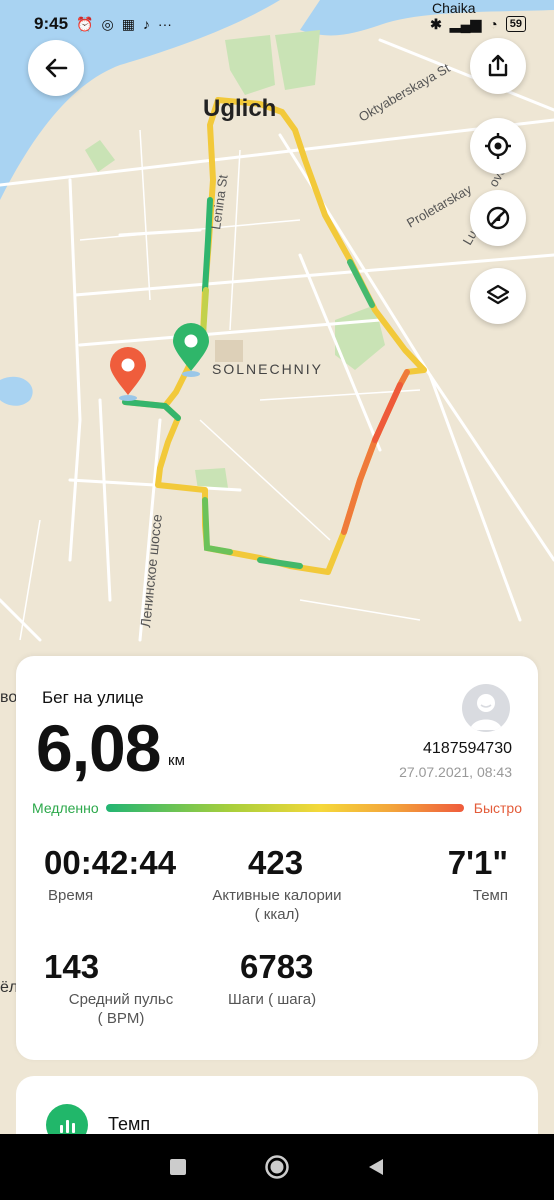 This screenshot has width=554, height=1200. I want to click on time-label: Время, so click(71, 895).